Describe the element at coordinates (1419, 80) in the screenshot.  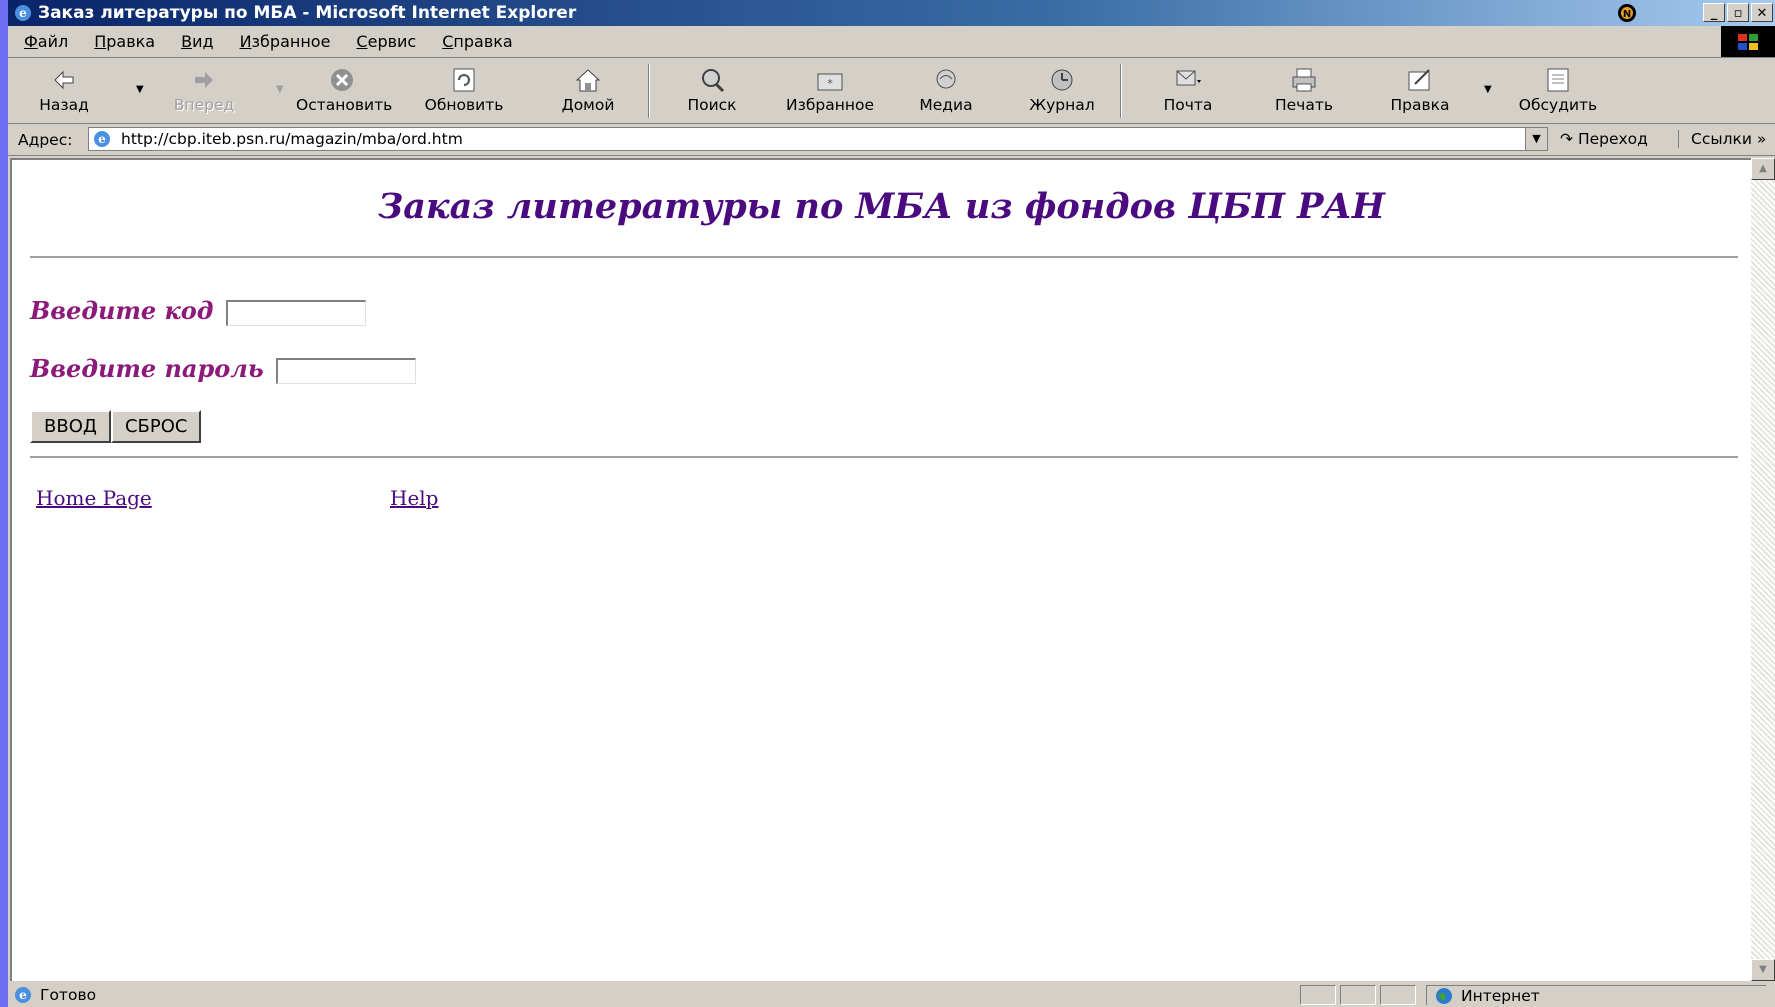
I see `edit-icon` at that location.